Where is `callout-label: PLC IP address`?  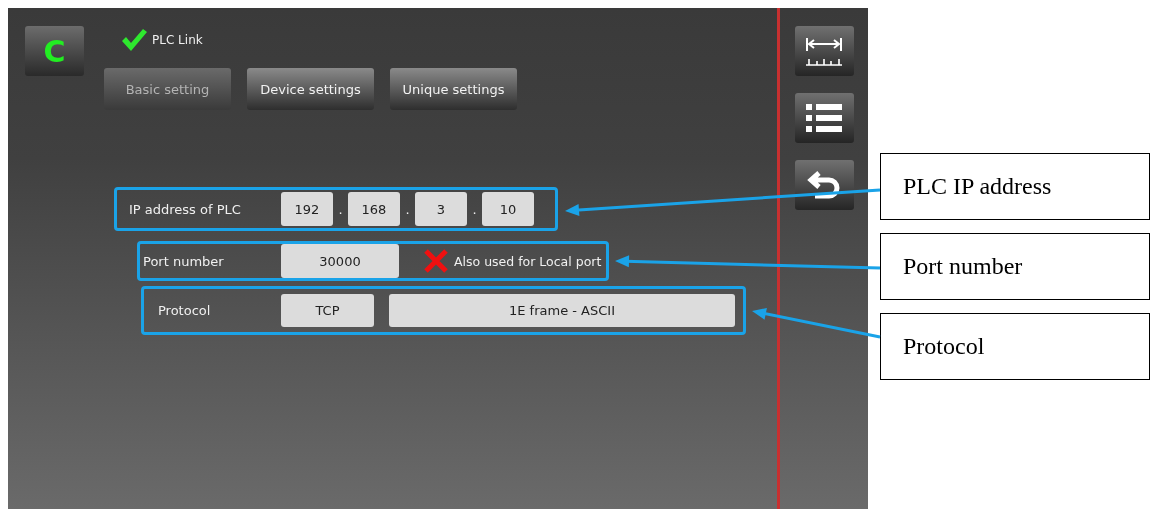
callout-label: PLC IP address is located at coordinates (1015, 186).